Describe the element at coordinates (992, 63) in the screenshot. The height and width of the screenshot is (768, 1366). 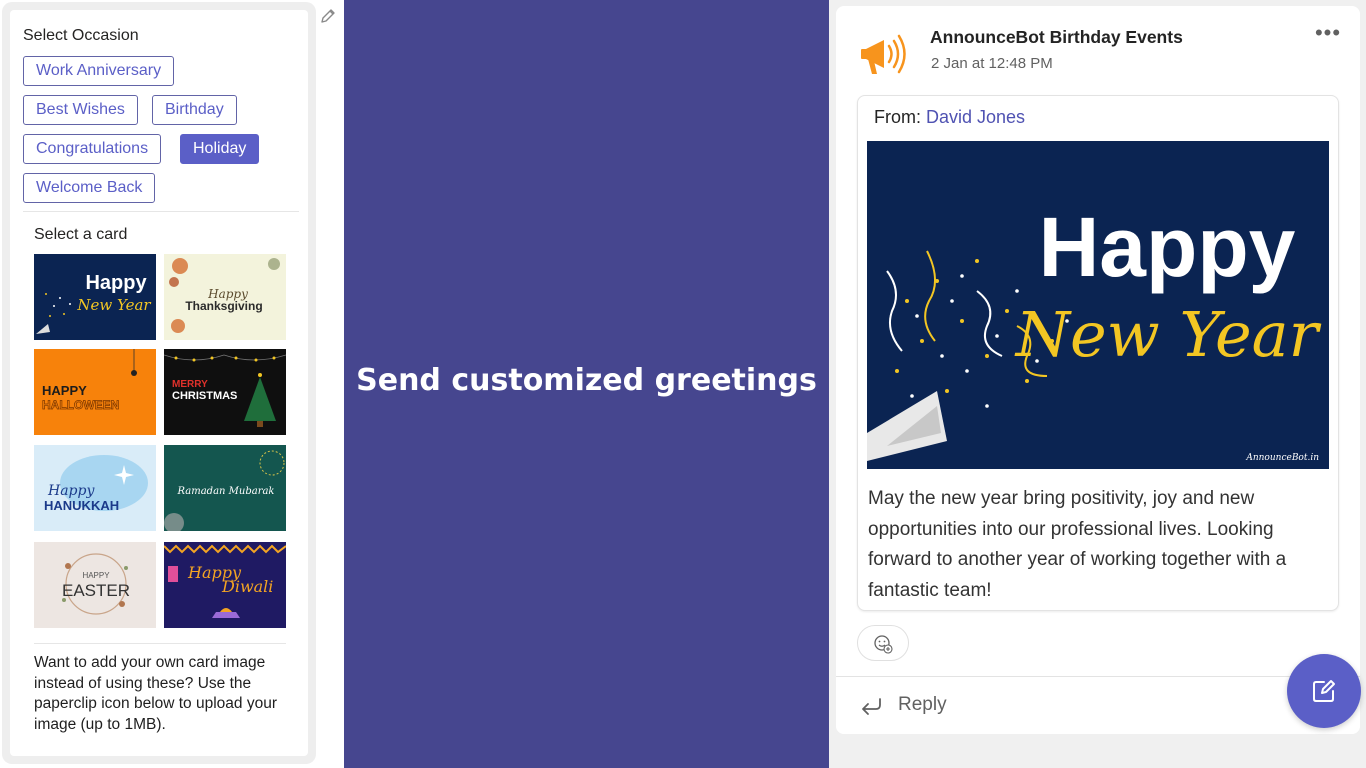
I see `post-timestamp: 2 Jan at 12:48 PM` at that location.